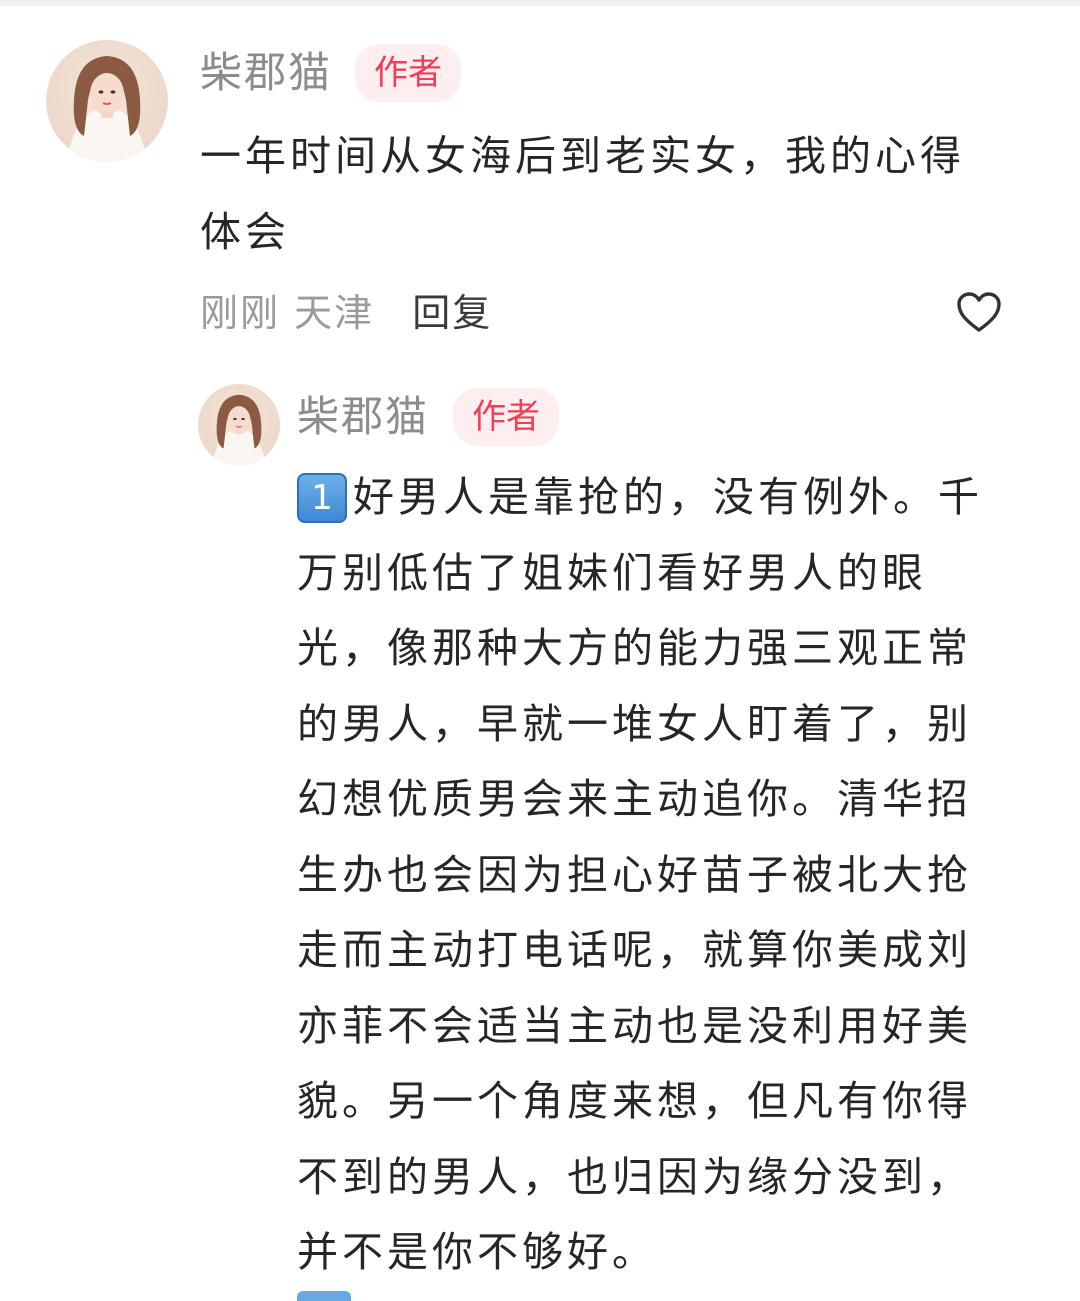 This screenshot has width=1080, height=1301. What do you see at coordinates (107, 101) in the screenshot?
I see `avatar` at bounding box center [107, 101].